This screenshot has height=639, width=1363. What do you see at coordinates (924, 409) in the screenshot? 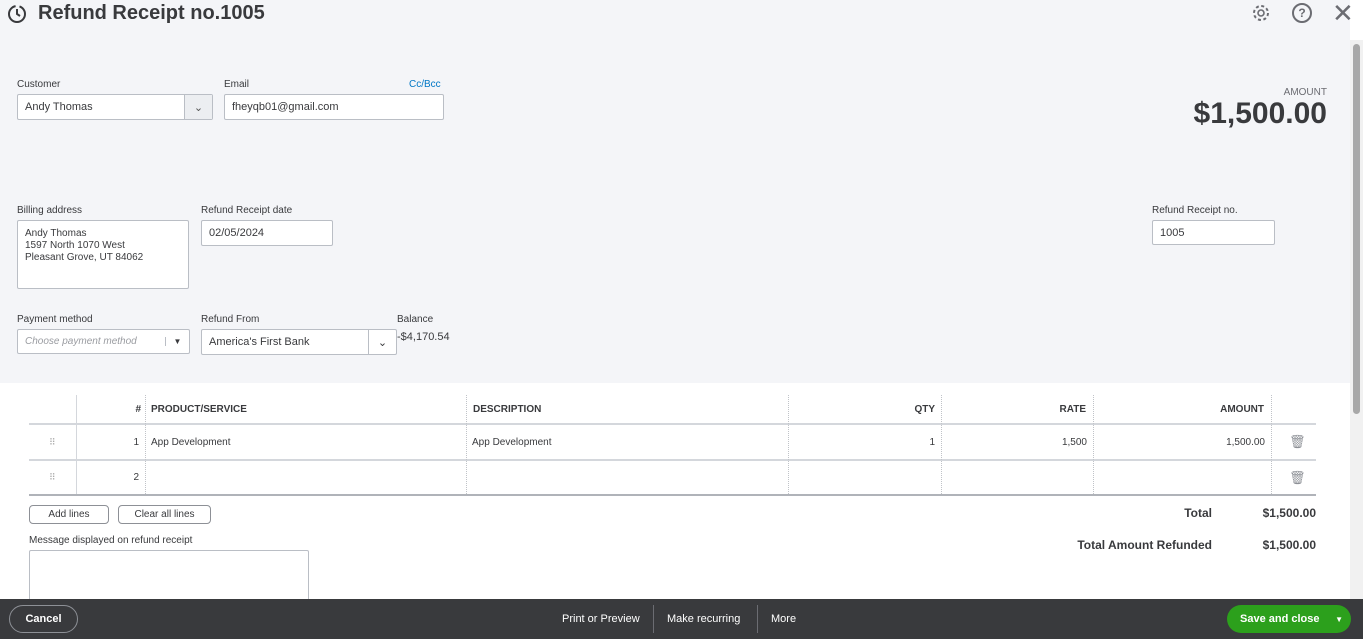
I see `col-header-qty: QTY` at bounding box center [924, 409].